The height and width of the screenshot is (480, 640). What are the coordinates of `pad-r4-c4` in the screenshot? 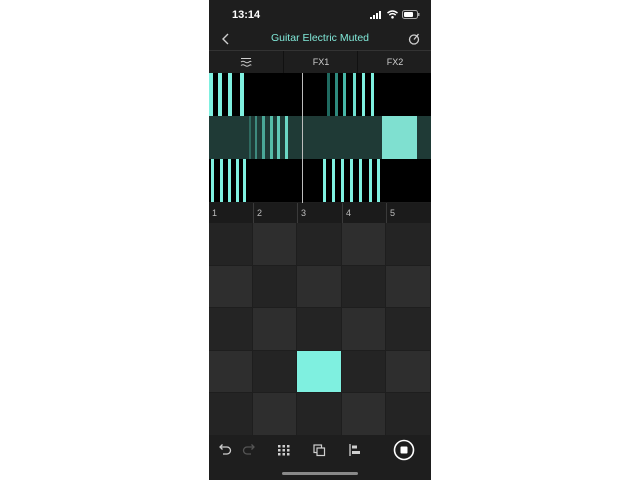 It's located at (364, 372).